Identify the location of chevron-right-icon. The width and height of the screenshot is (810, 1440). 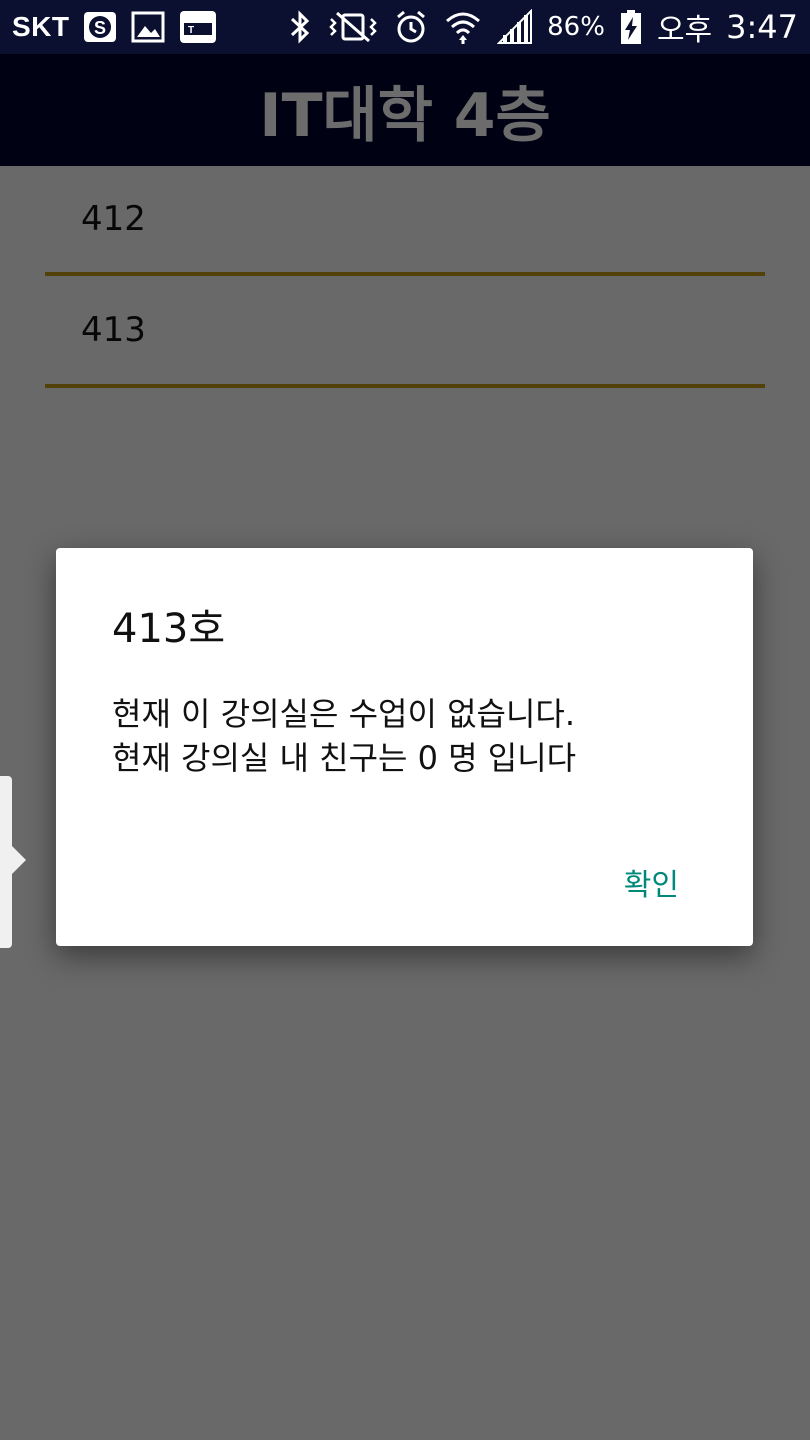
(19, 860).